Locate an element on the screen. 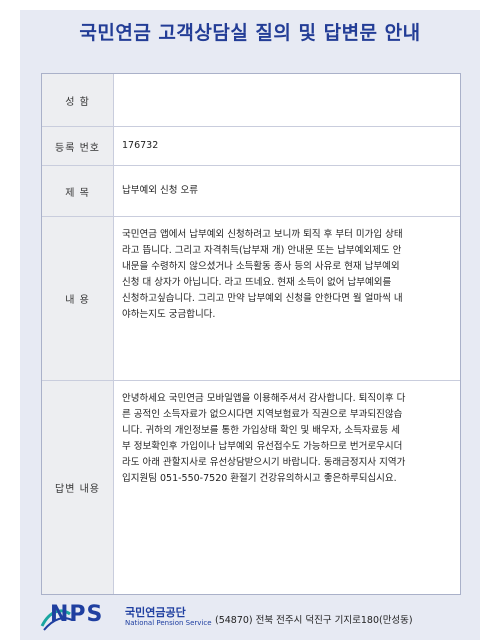 This screenshot has height=644, width=500. content-line: 라고 뜹니다. 그리고 자격취득(납부재 개) 안내문 또는 납부예외제도 안 is located at coordinates (262, 250).